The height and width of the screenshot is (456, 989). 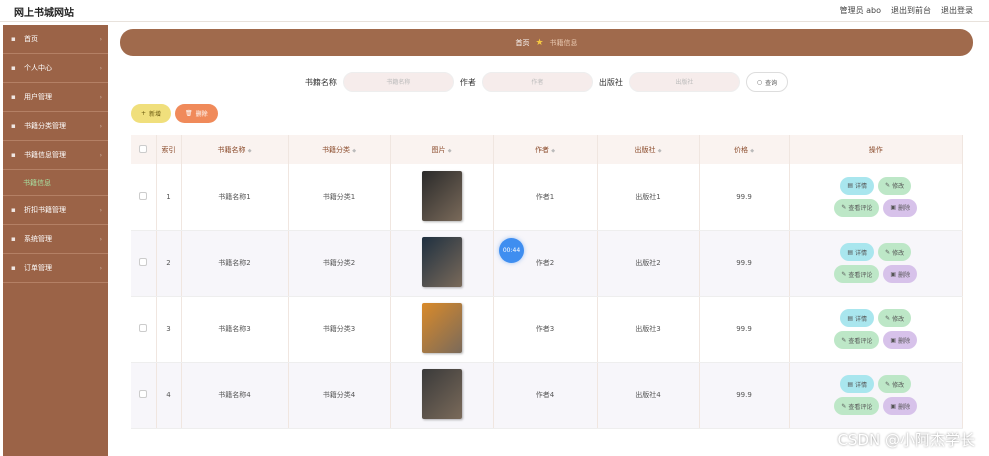 What do you see at coordinates (55, 183) in the screenshot?
I see `sidebar-subitem-books: 书籍信息` at bounding box center [55, 183].